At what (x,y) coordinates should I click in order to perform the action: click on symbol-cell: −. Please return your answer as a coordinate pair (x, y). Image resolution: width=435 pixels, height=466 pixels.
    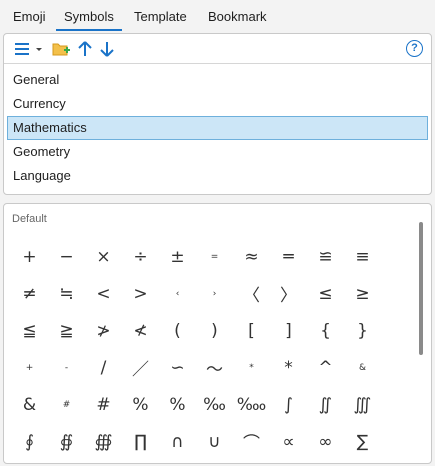
    Looking at the image, I should click on (66, 256).